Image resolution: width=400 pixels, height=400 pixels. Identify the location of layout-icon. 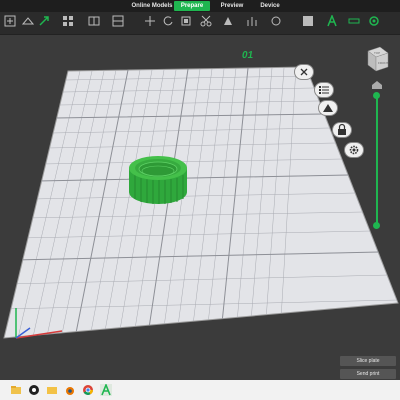
(118, 21).